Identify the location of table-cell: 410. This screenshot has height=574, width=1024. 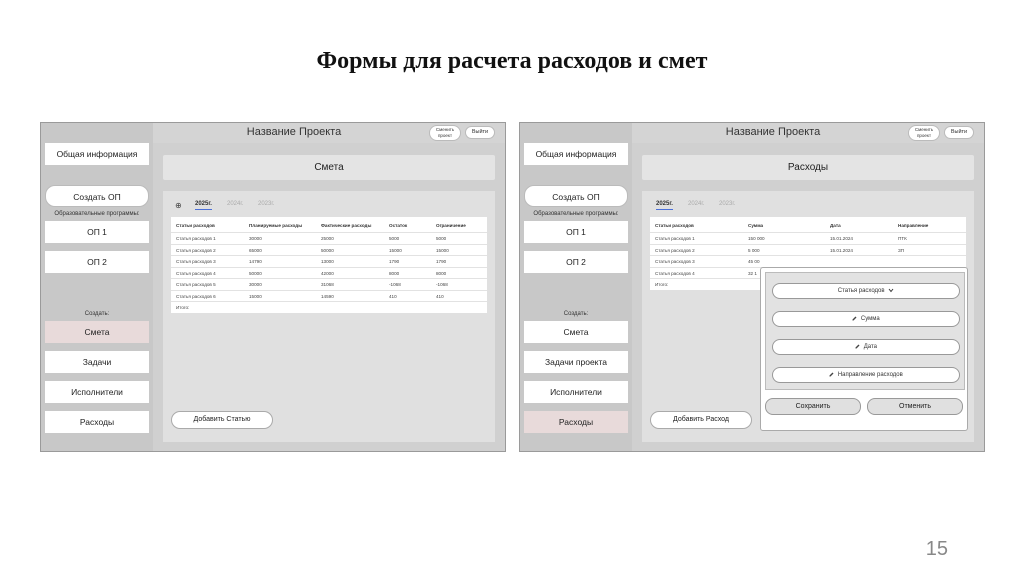
(393, 296).